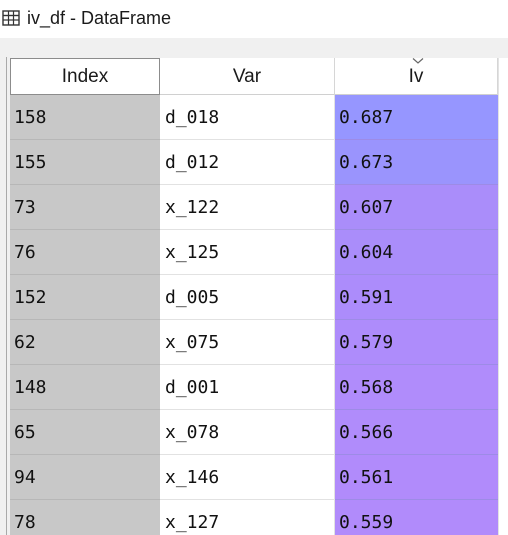 The image size is (508, 535). I want to click on cell-iv: 0.566, so click(416, 432).